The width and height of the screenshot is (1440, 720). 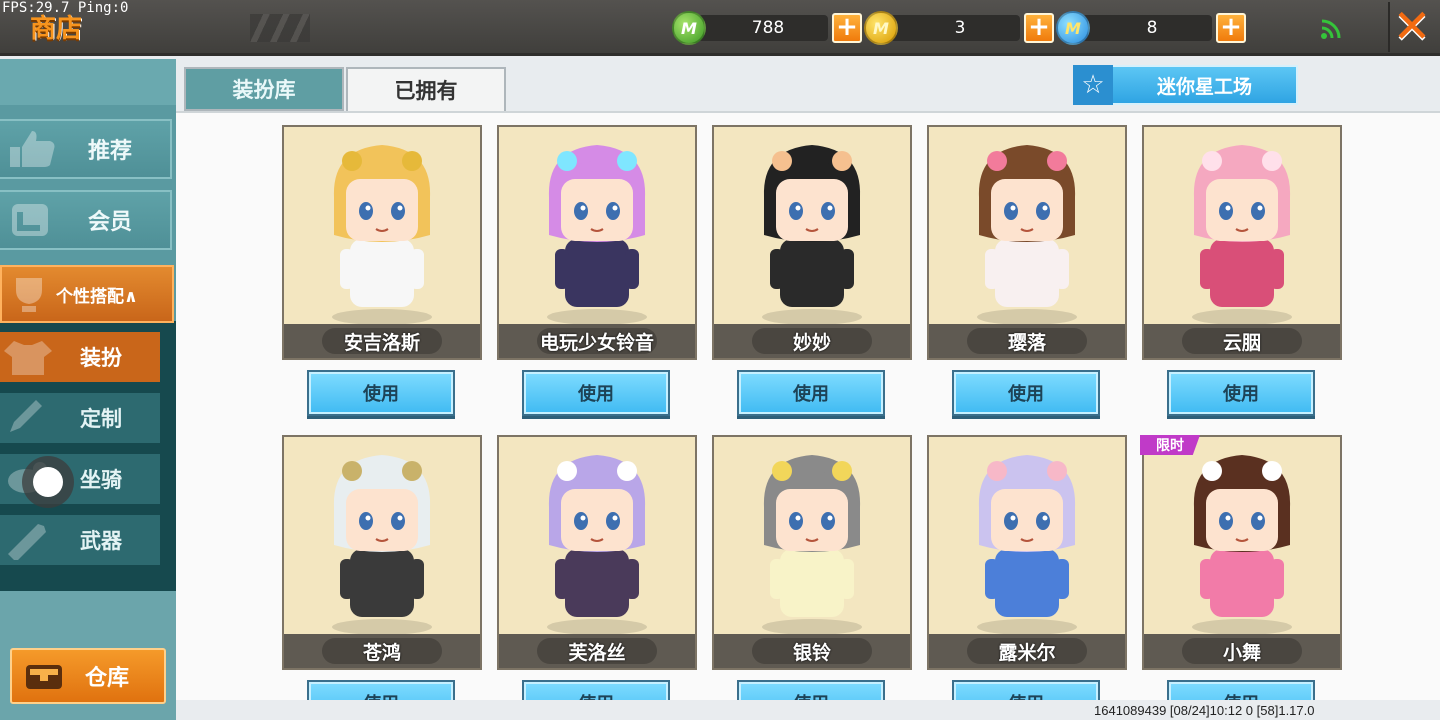 I want to click on skin-name: 小舞, so click(x=1241, y=652).